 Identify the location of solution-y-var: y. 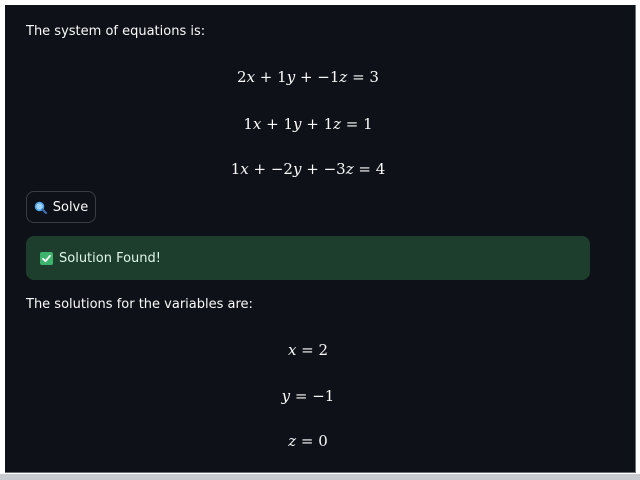
(286, 396).